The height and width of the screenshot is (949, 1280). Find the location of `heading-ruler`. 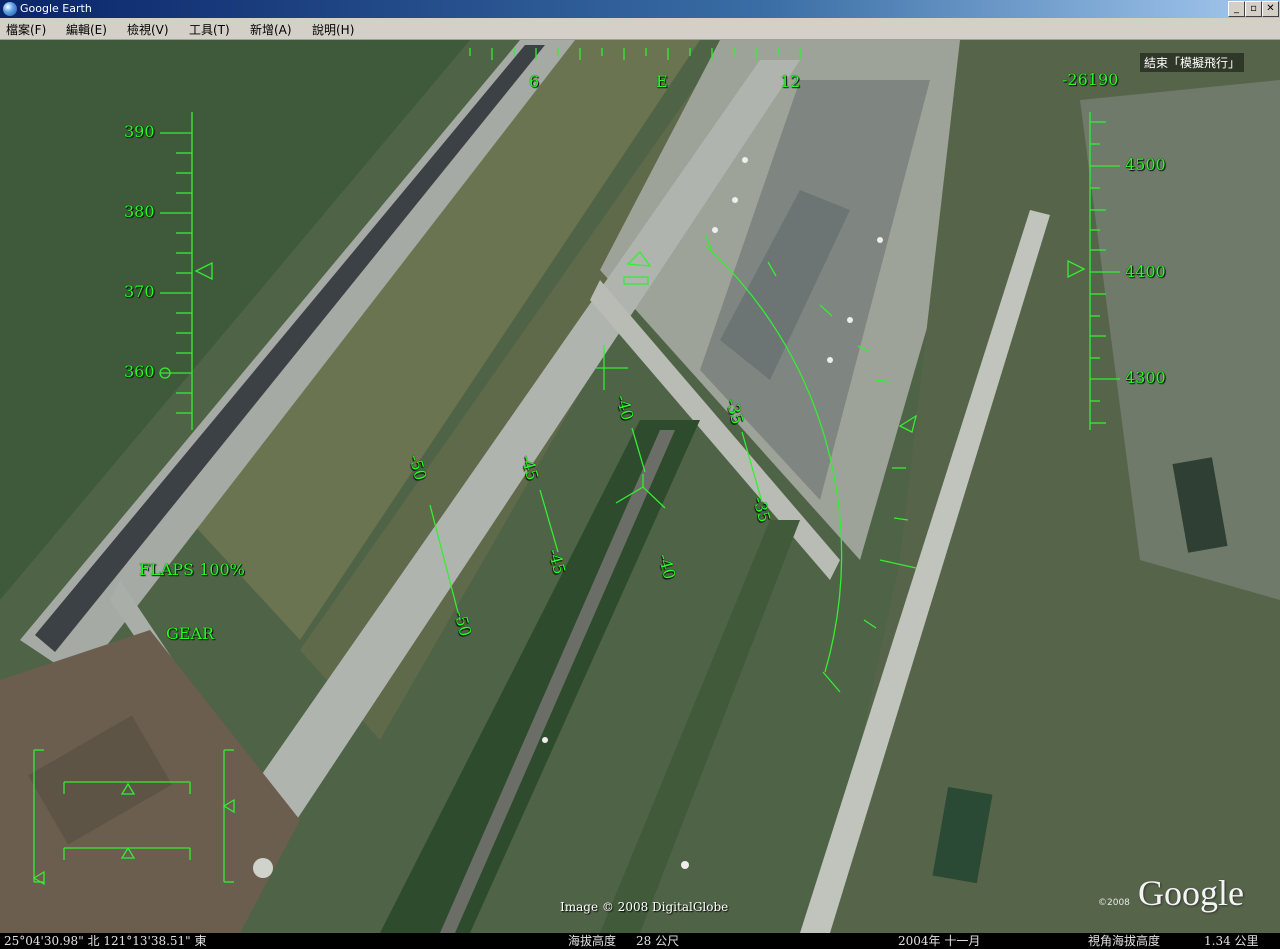

heading-ruler is located at coordinates (635, 54).